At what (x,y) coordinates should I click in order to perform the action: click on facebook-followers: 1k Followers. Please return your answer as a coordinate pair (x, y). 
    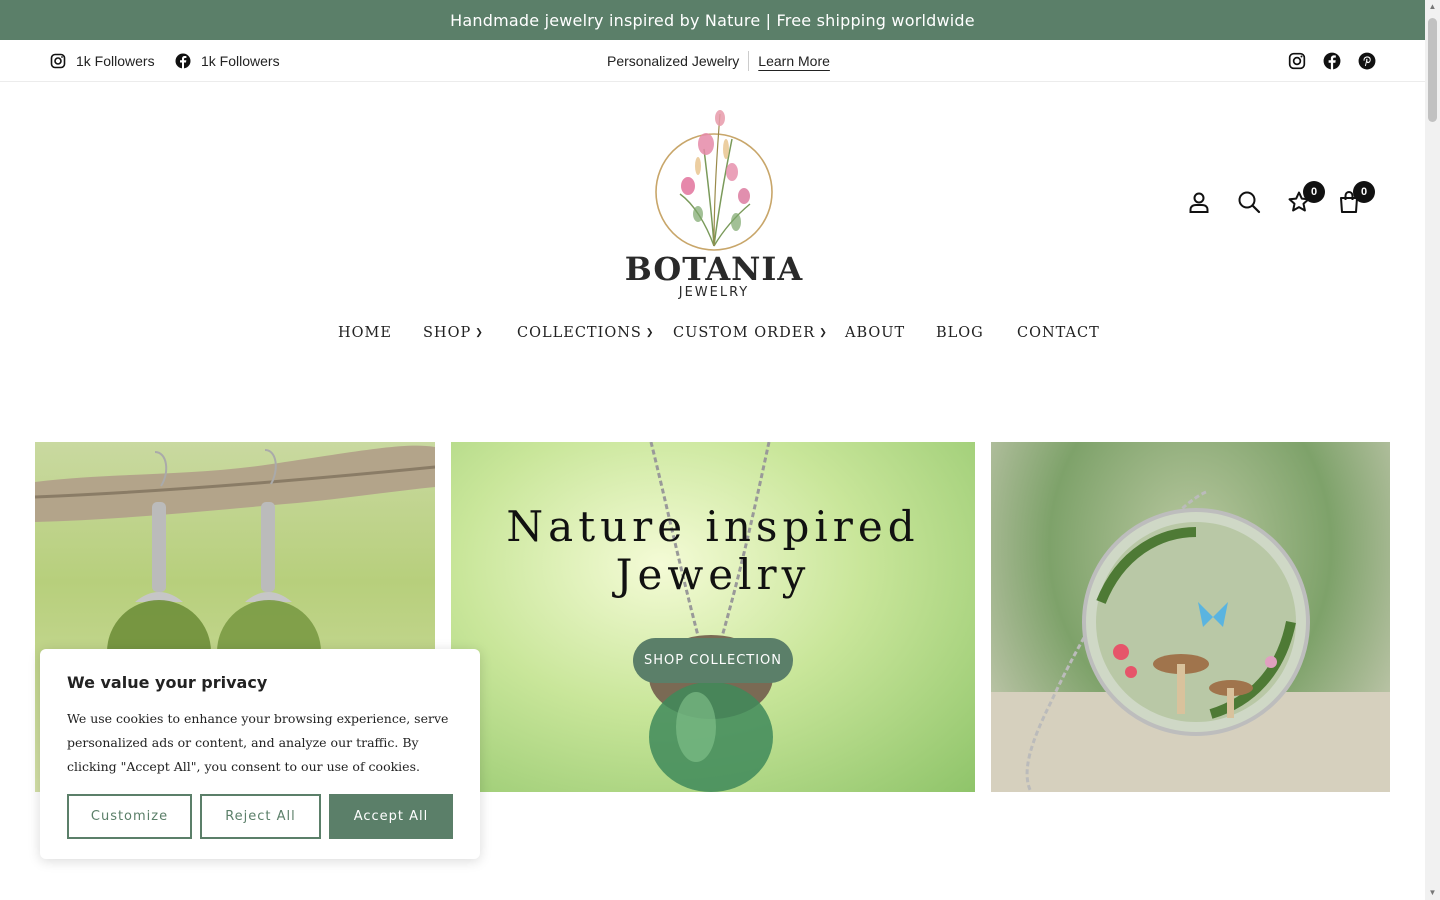
    Looking at the image, I should click on (227, 61).